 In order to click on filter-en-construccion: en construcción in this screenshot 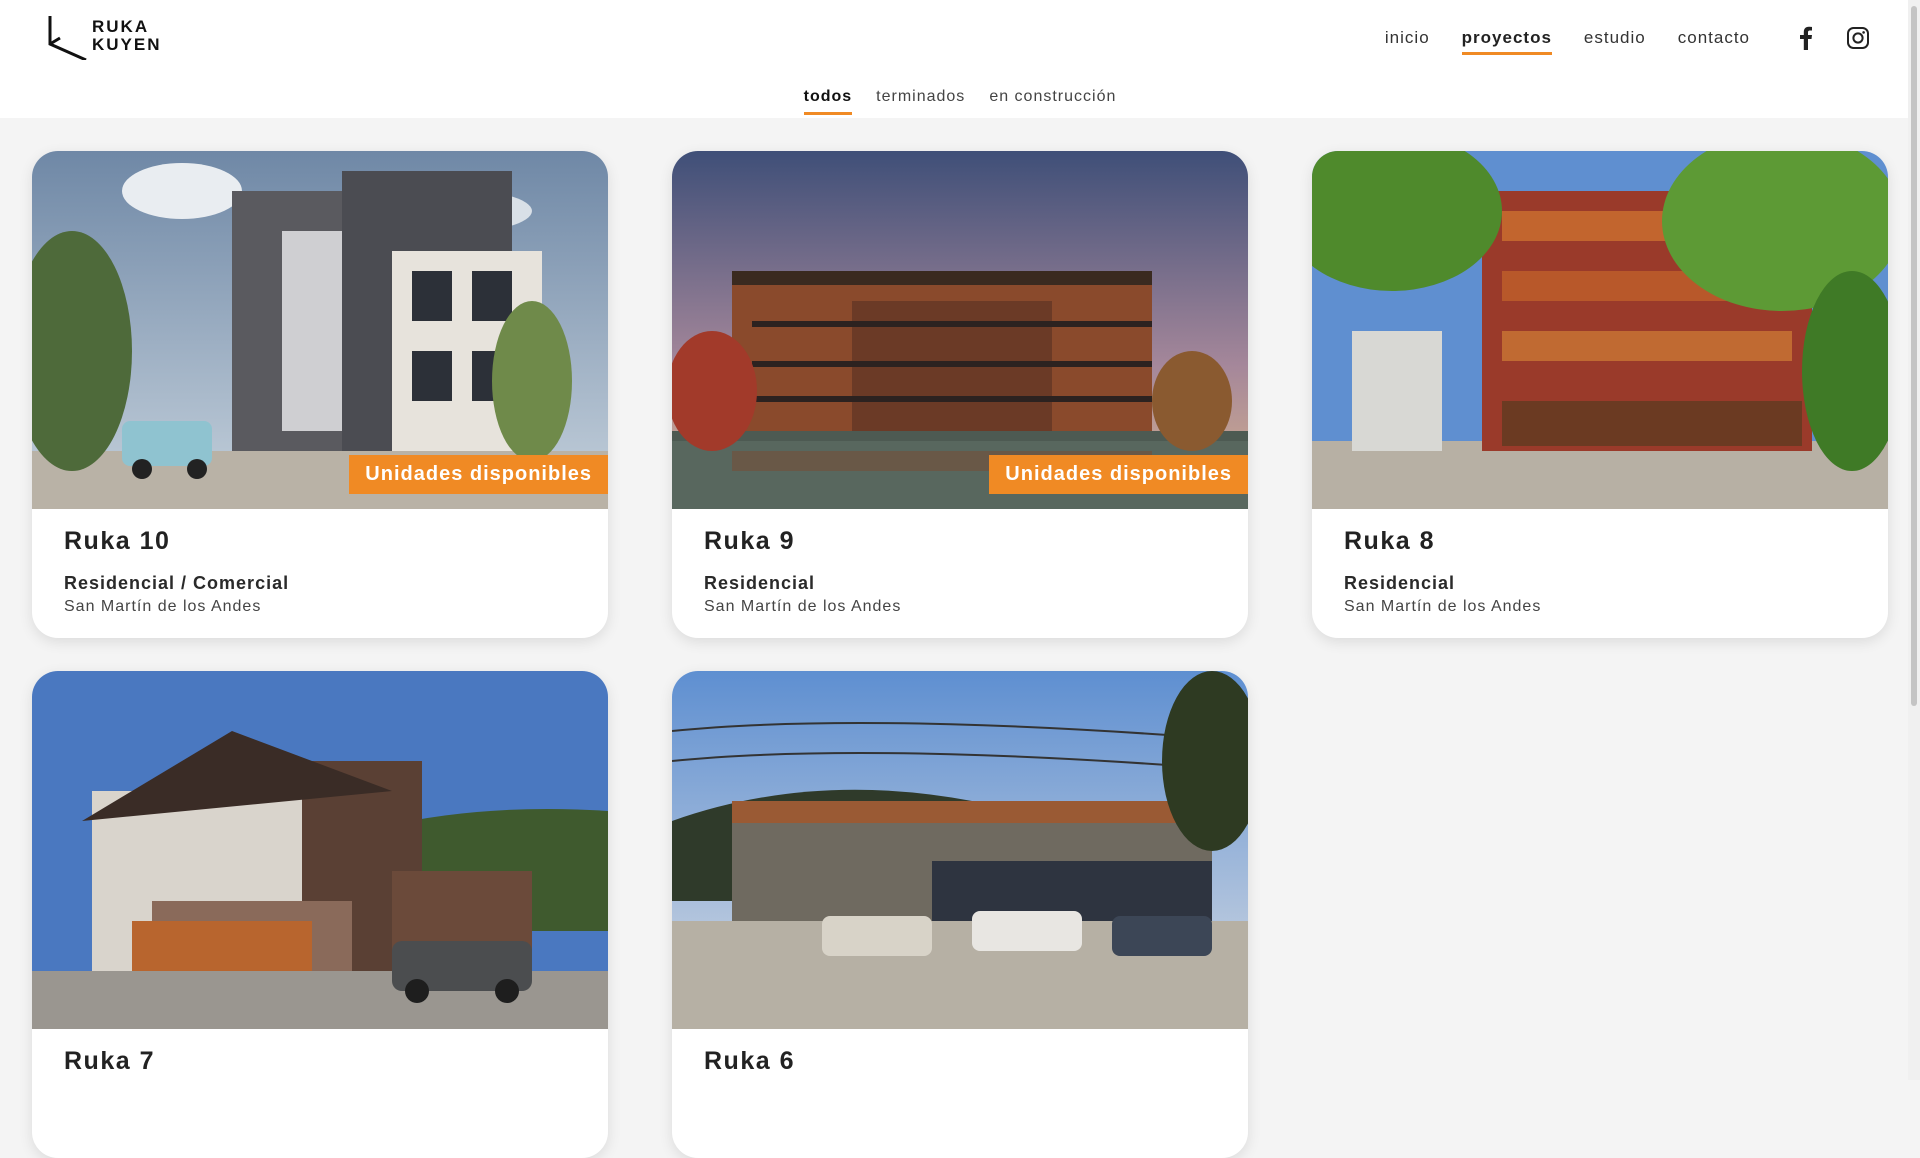, I will do `click(1052, 101)`.